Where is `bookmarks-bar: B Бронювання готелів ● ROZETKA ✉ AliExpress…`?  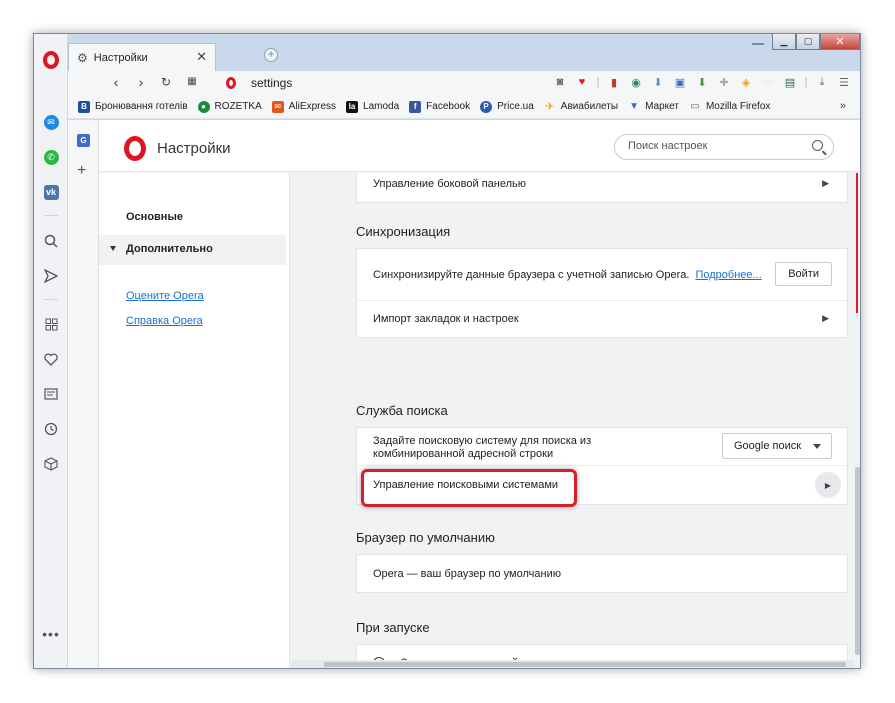
bookmarks-bar: B Бронювання готелів ● ROZETKA ✉ AliExpress… is located at coordinates (464, 107).